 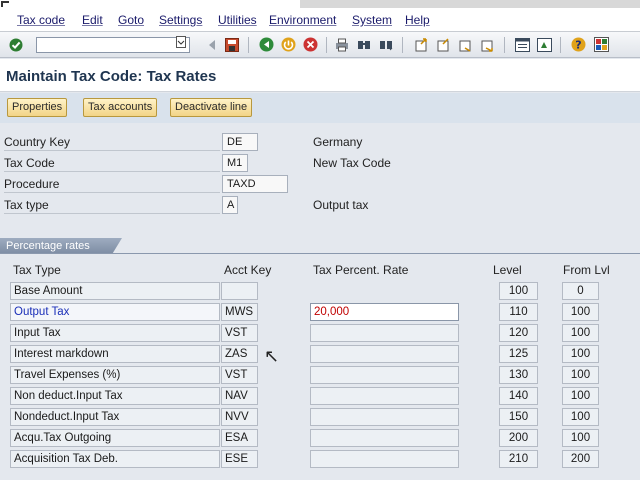 I want to click on procedure-label: Procedure, so click(x=112, y=184).